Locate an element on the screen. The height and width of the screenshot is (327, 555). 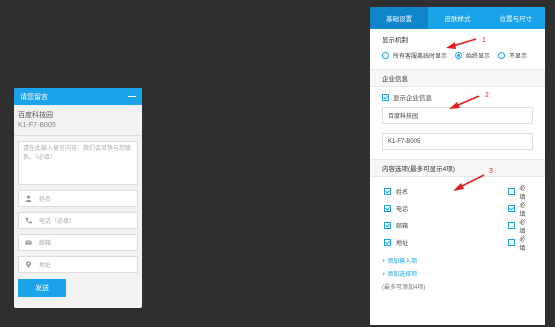
option-phone-required-label: 必填 is located at coordinates (522, 210).